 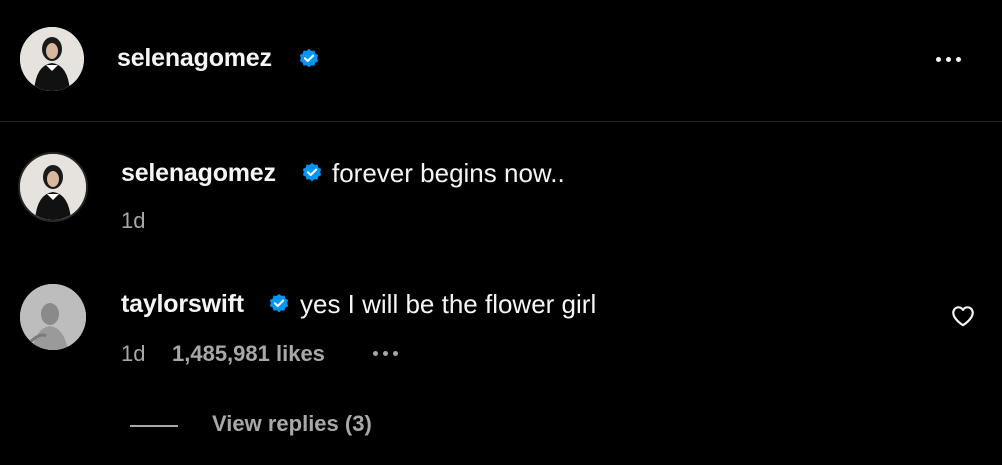 What do you see at coordinates (133, 221) in the screenshot?
I see `caption-timestamp: 1d` at bounding box center [133, 221].